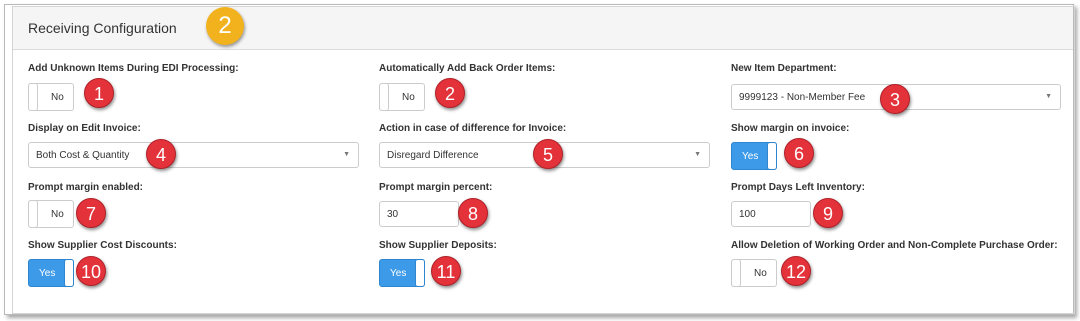 The height and width of the screenshot is (321, 1080). What do you see at coordinates (828, 213) in the screenshot?
I see `annotation-badge-9: 9` at bounding box center [828, 213].